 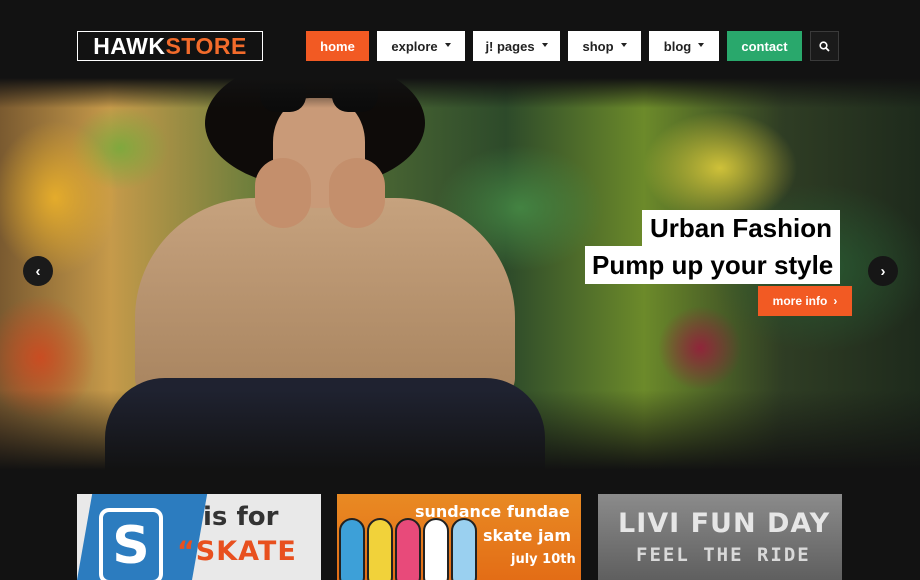 I want to click on chevron-left-icon: ‹, so click(x=38, y=271).